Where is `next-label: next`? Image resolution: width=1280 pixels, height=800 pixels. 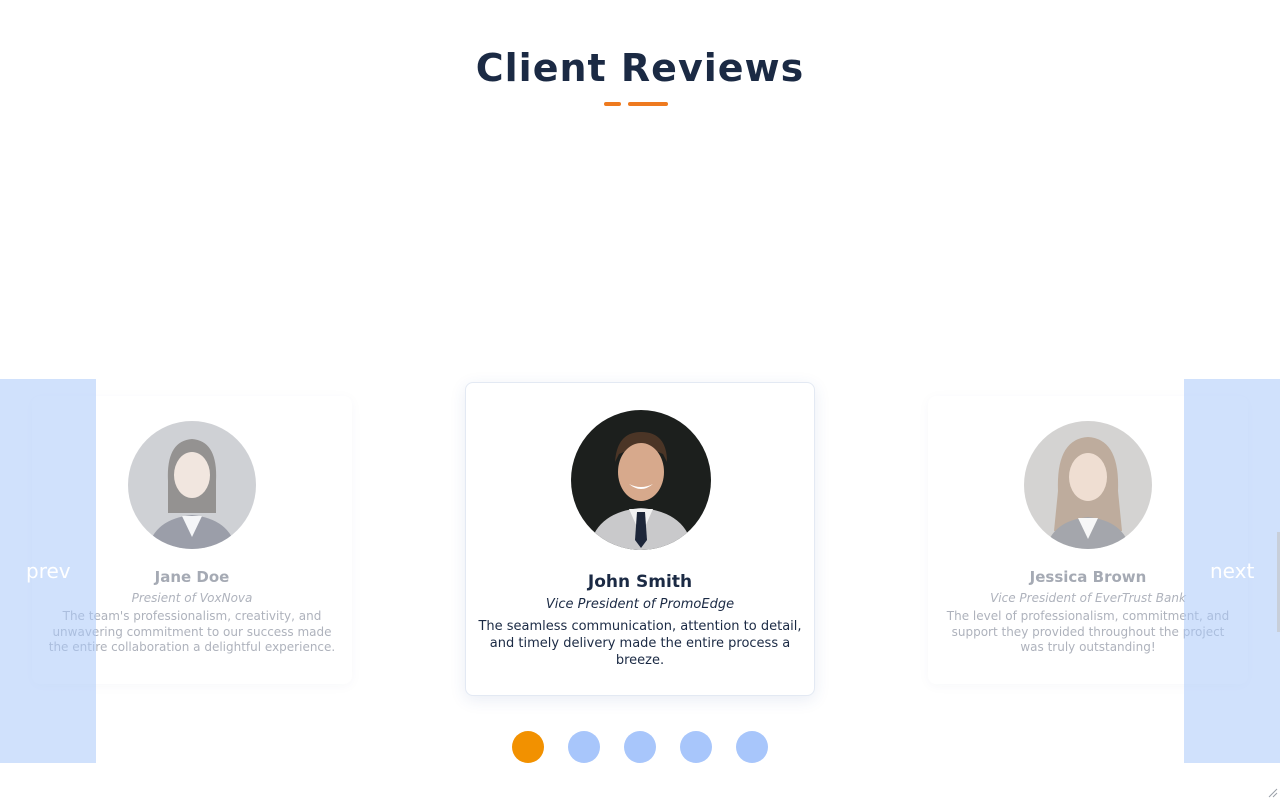 next-label: next is located at coordinates (1232, 571).